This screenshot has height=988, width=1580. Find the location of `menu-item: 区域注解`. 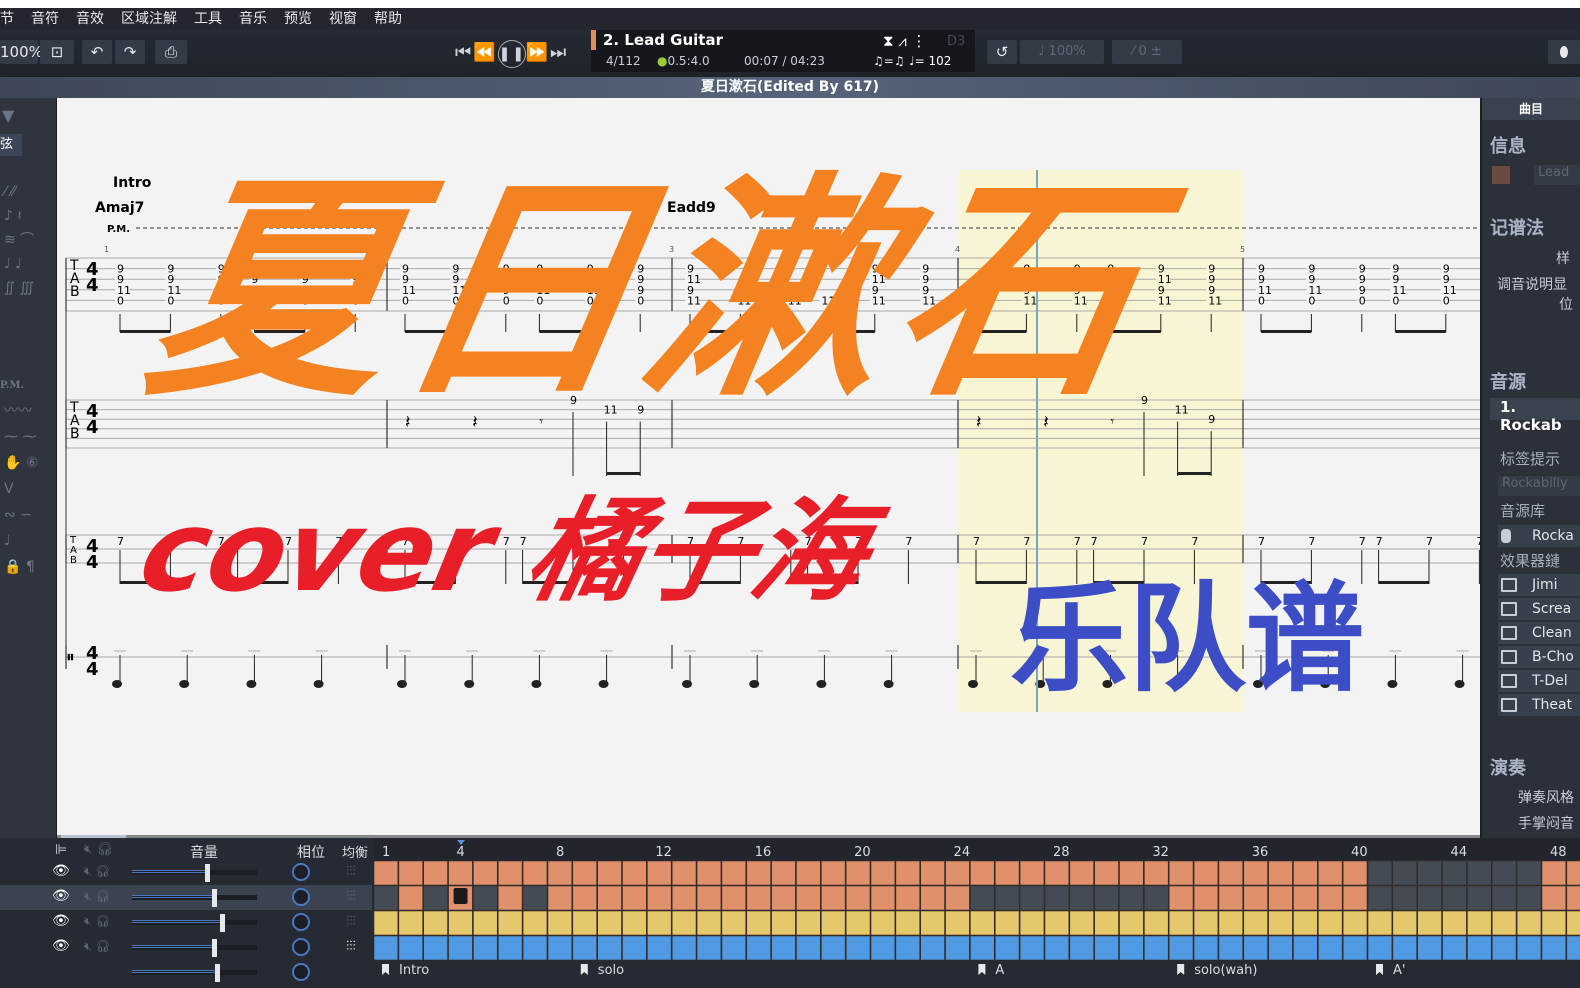

menu-item: 区域注解 is located at coordinates (149, 19).